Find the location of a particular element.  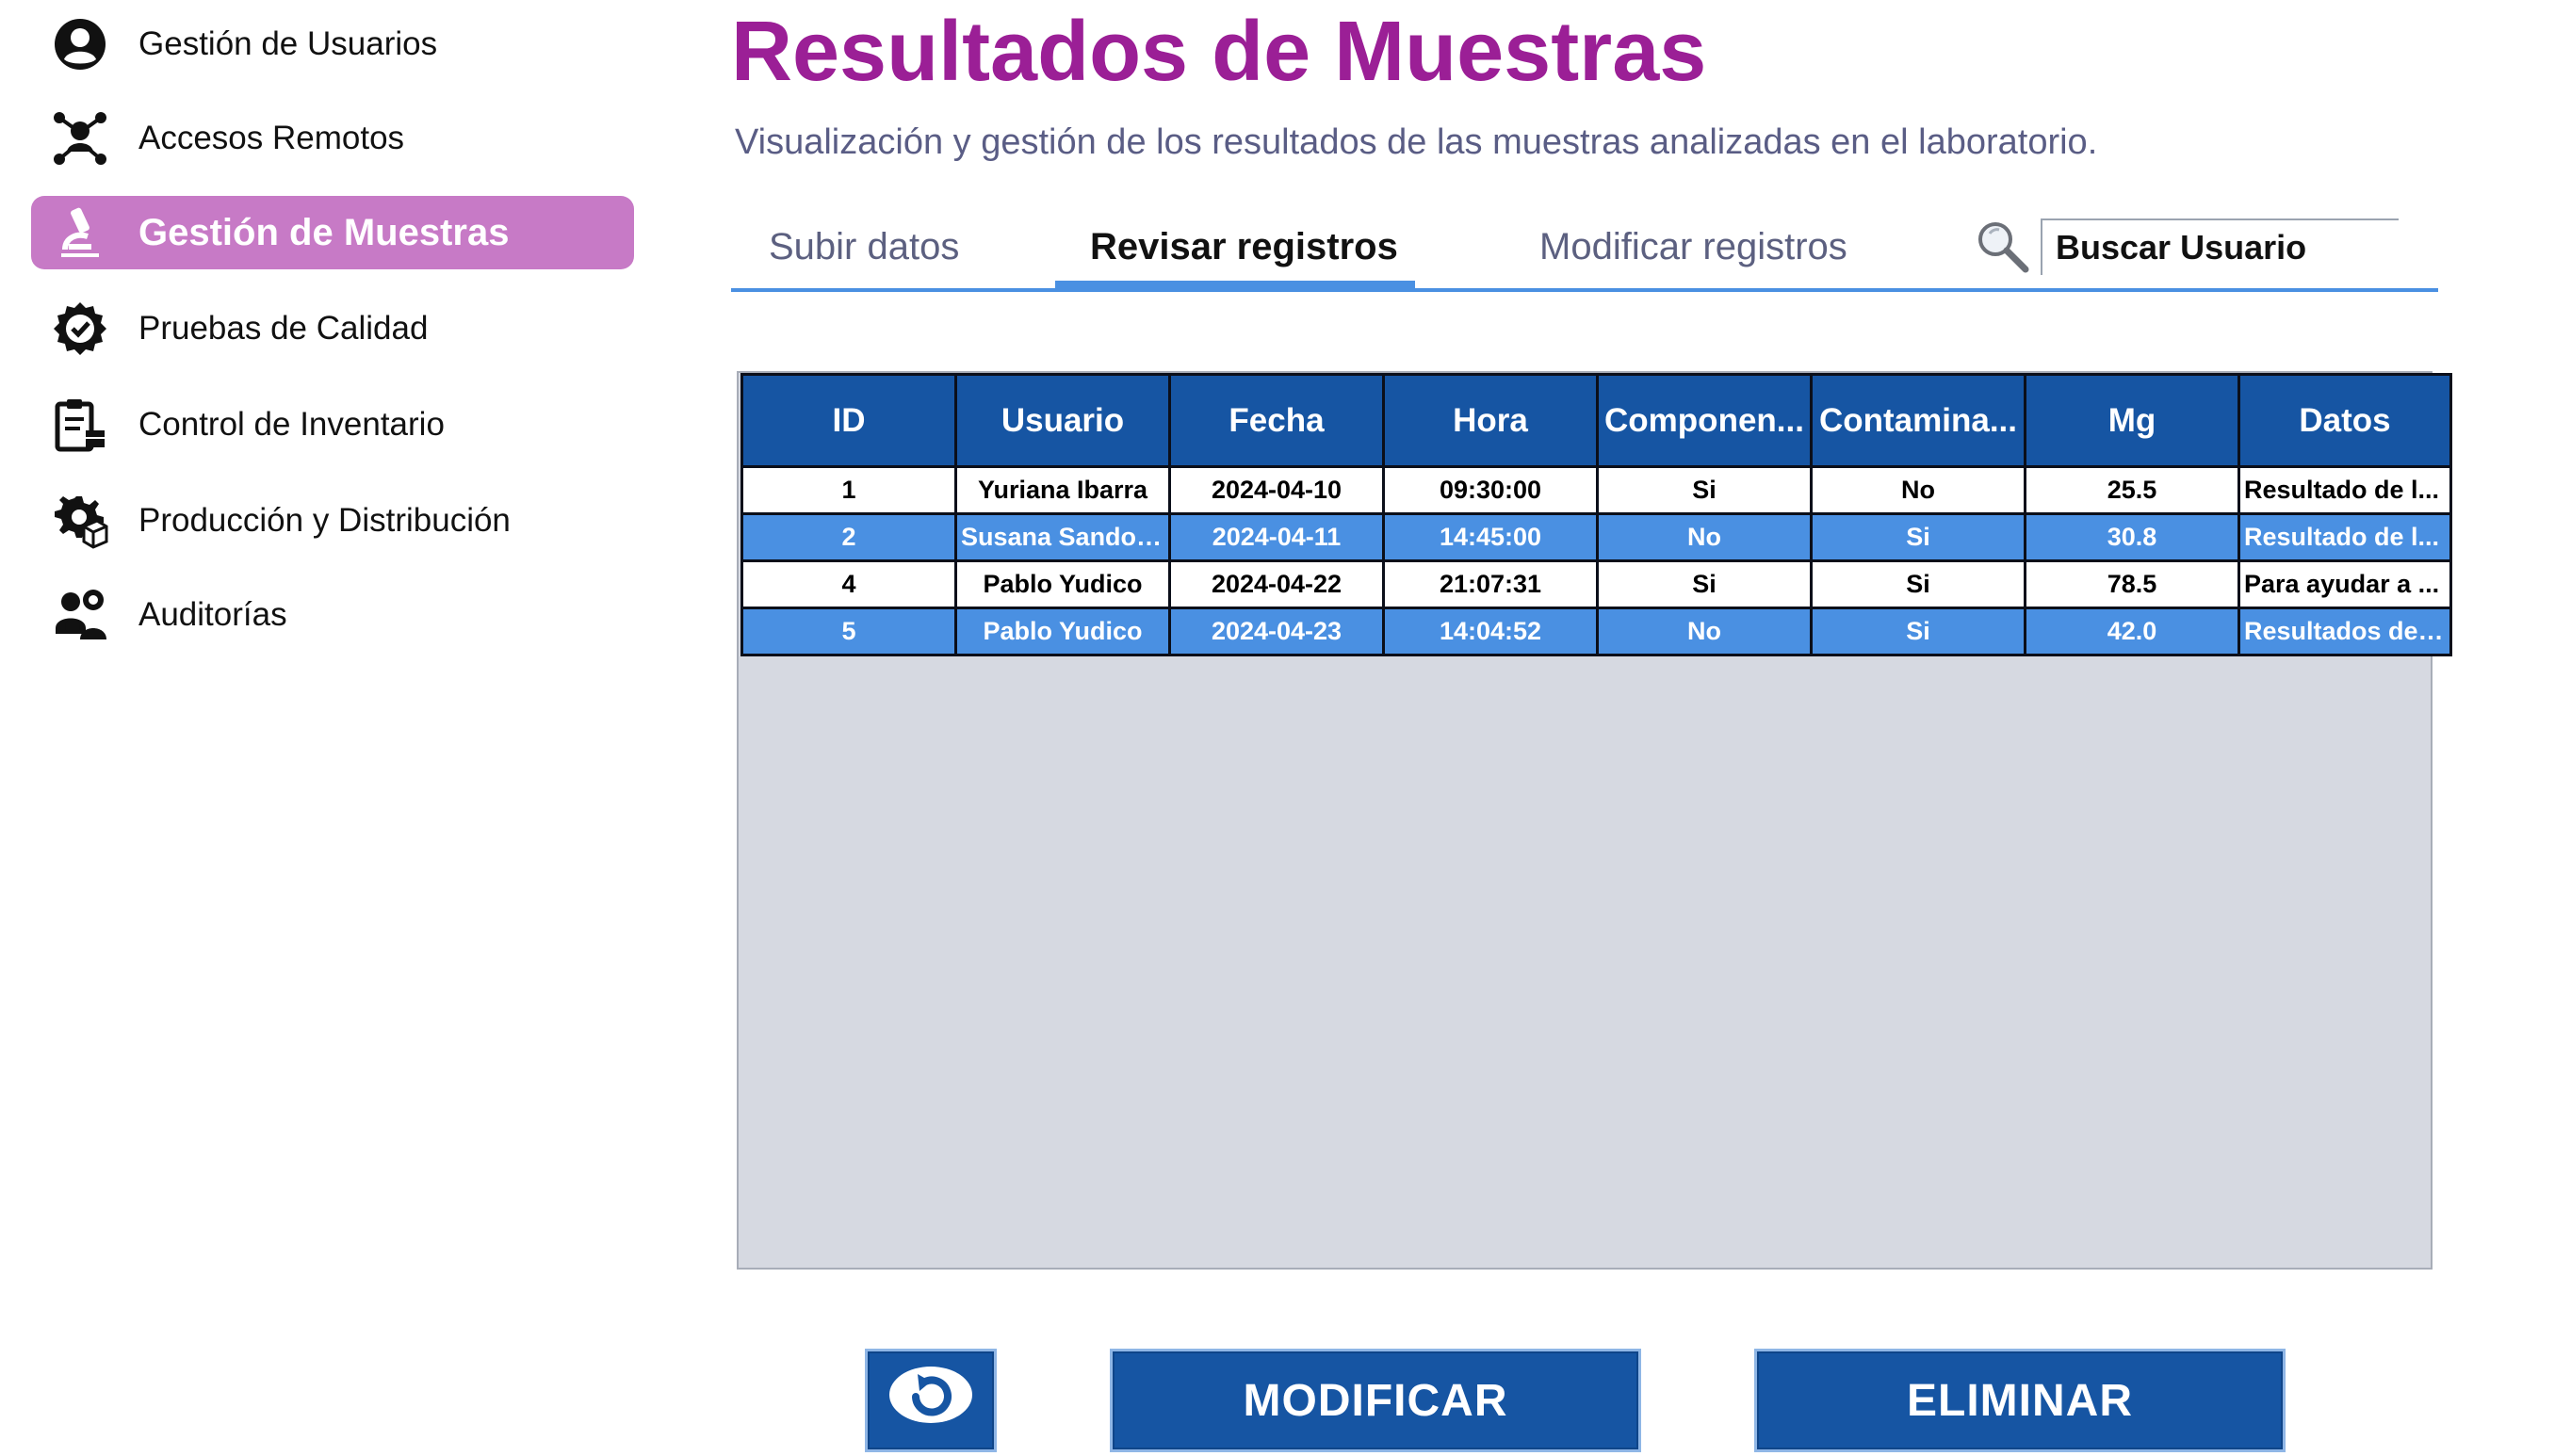

sidebar-item-pruebas-calidad: Pruebas de Calidad is located at coordinates (333, 328).